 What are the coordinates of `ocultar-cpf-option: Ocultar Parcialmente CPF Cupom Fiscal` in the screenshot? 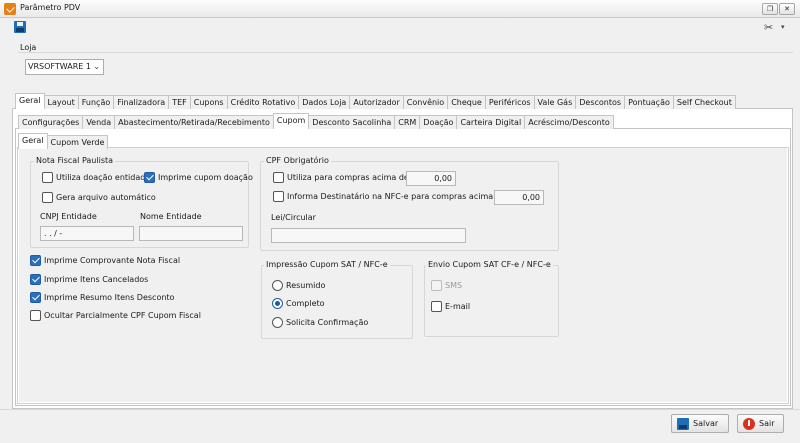 It's located at (115, 315).